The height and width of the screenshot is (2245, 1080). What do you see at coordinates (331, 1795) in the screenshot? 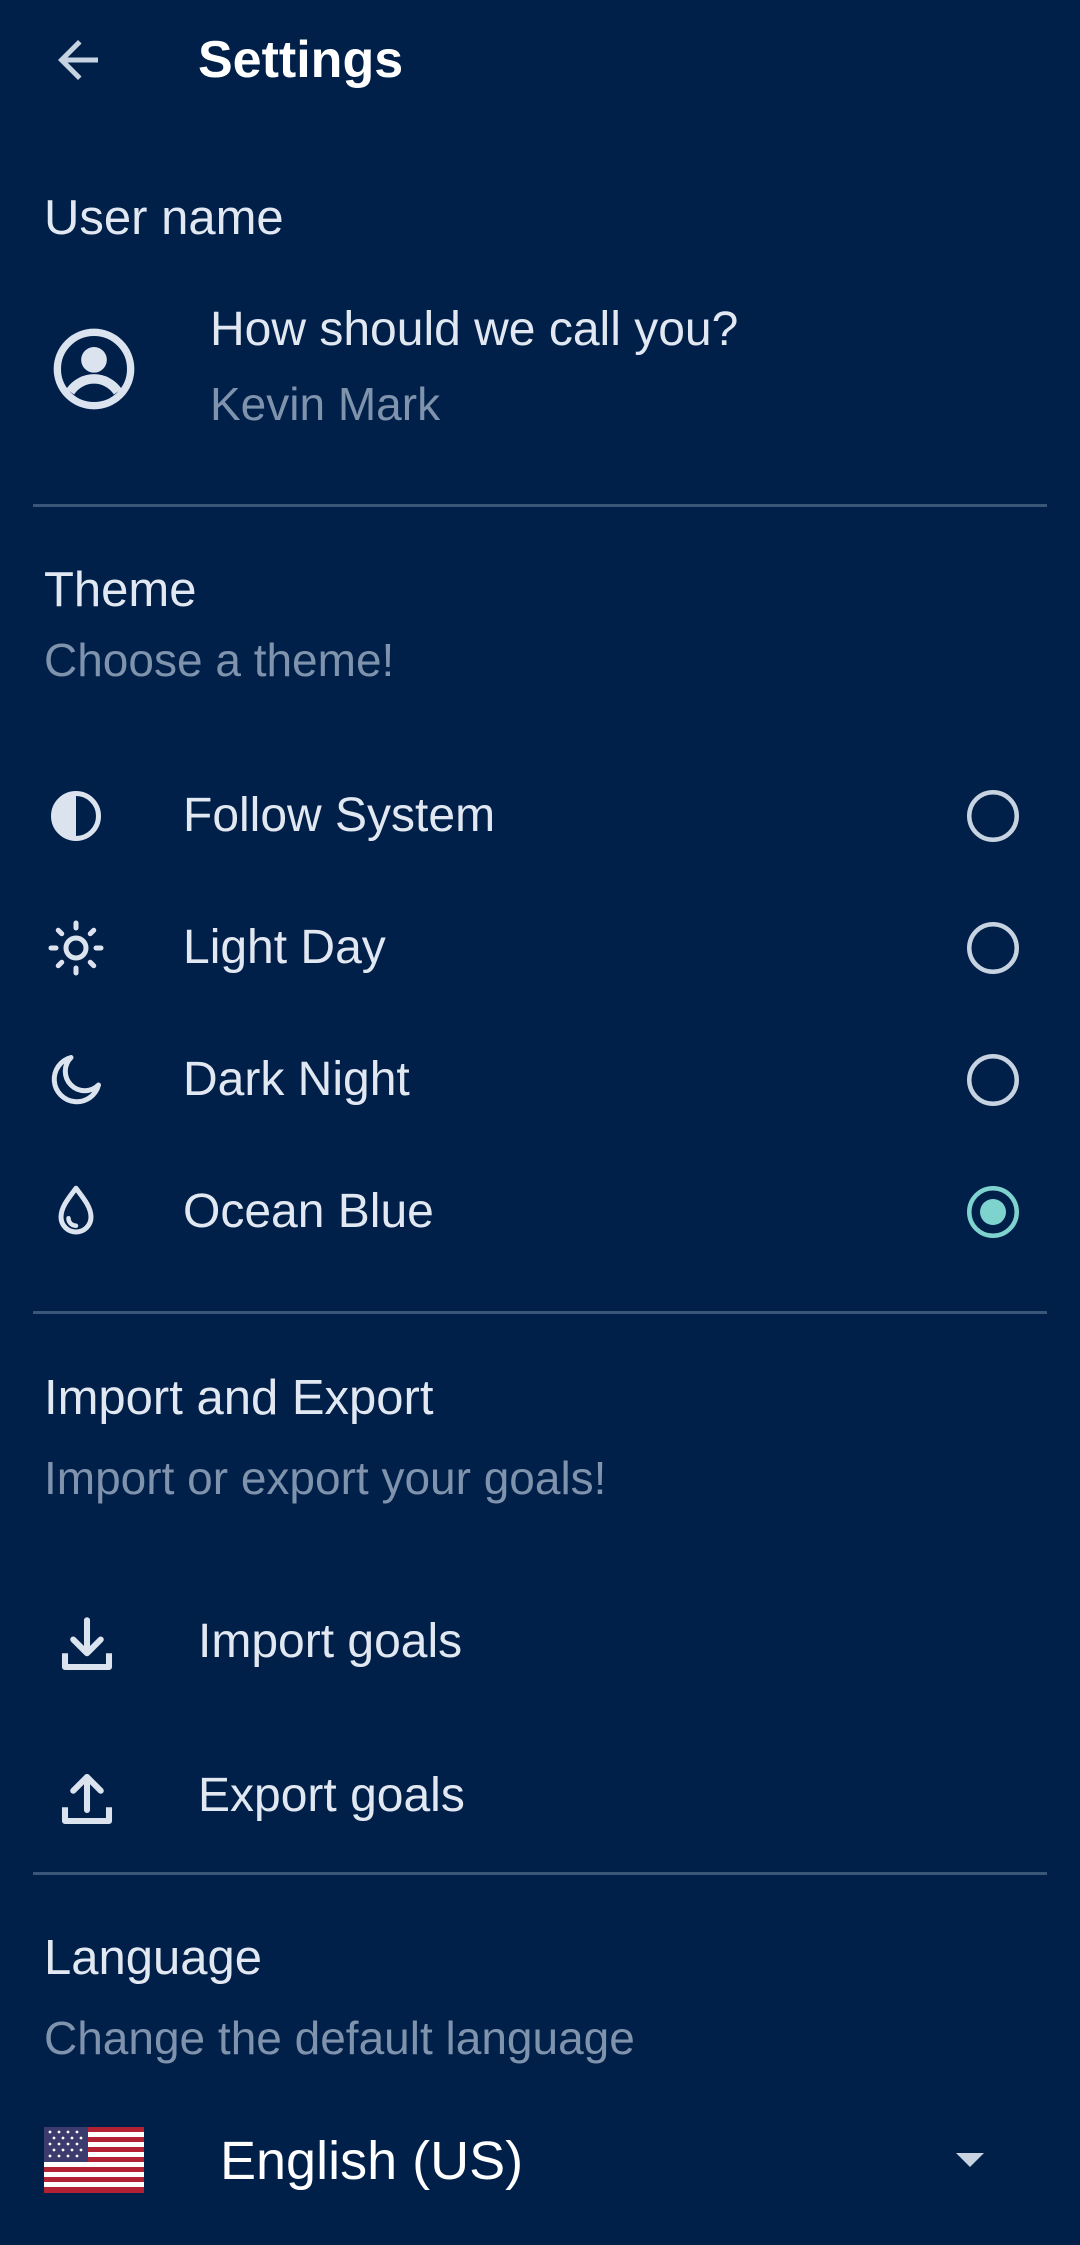
I see `export-goals-label: Export goals` at bounding box center [331, 1795].